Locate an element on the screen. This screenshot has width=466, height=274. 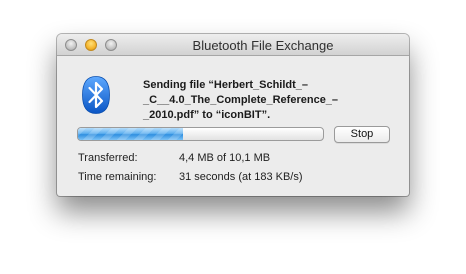
transferred-label: Transferred: is located at coordinates (108, 158).